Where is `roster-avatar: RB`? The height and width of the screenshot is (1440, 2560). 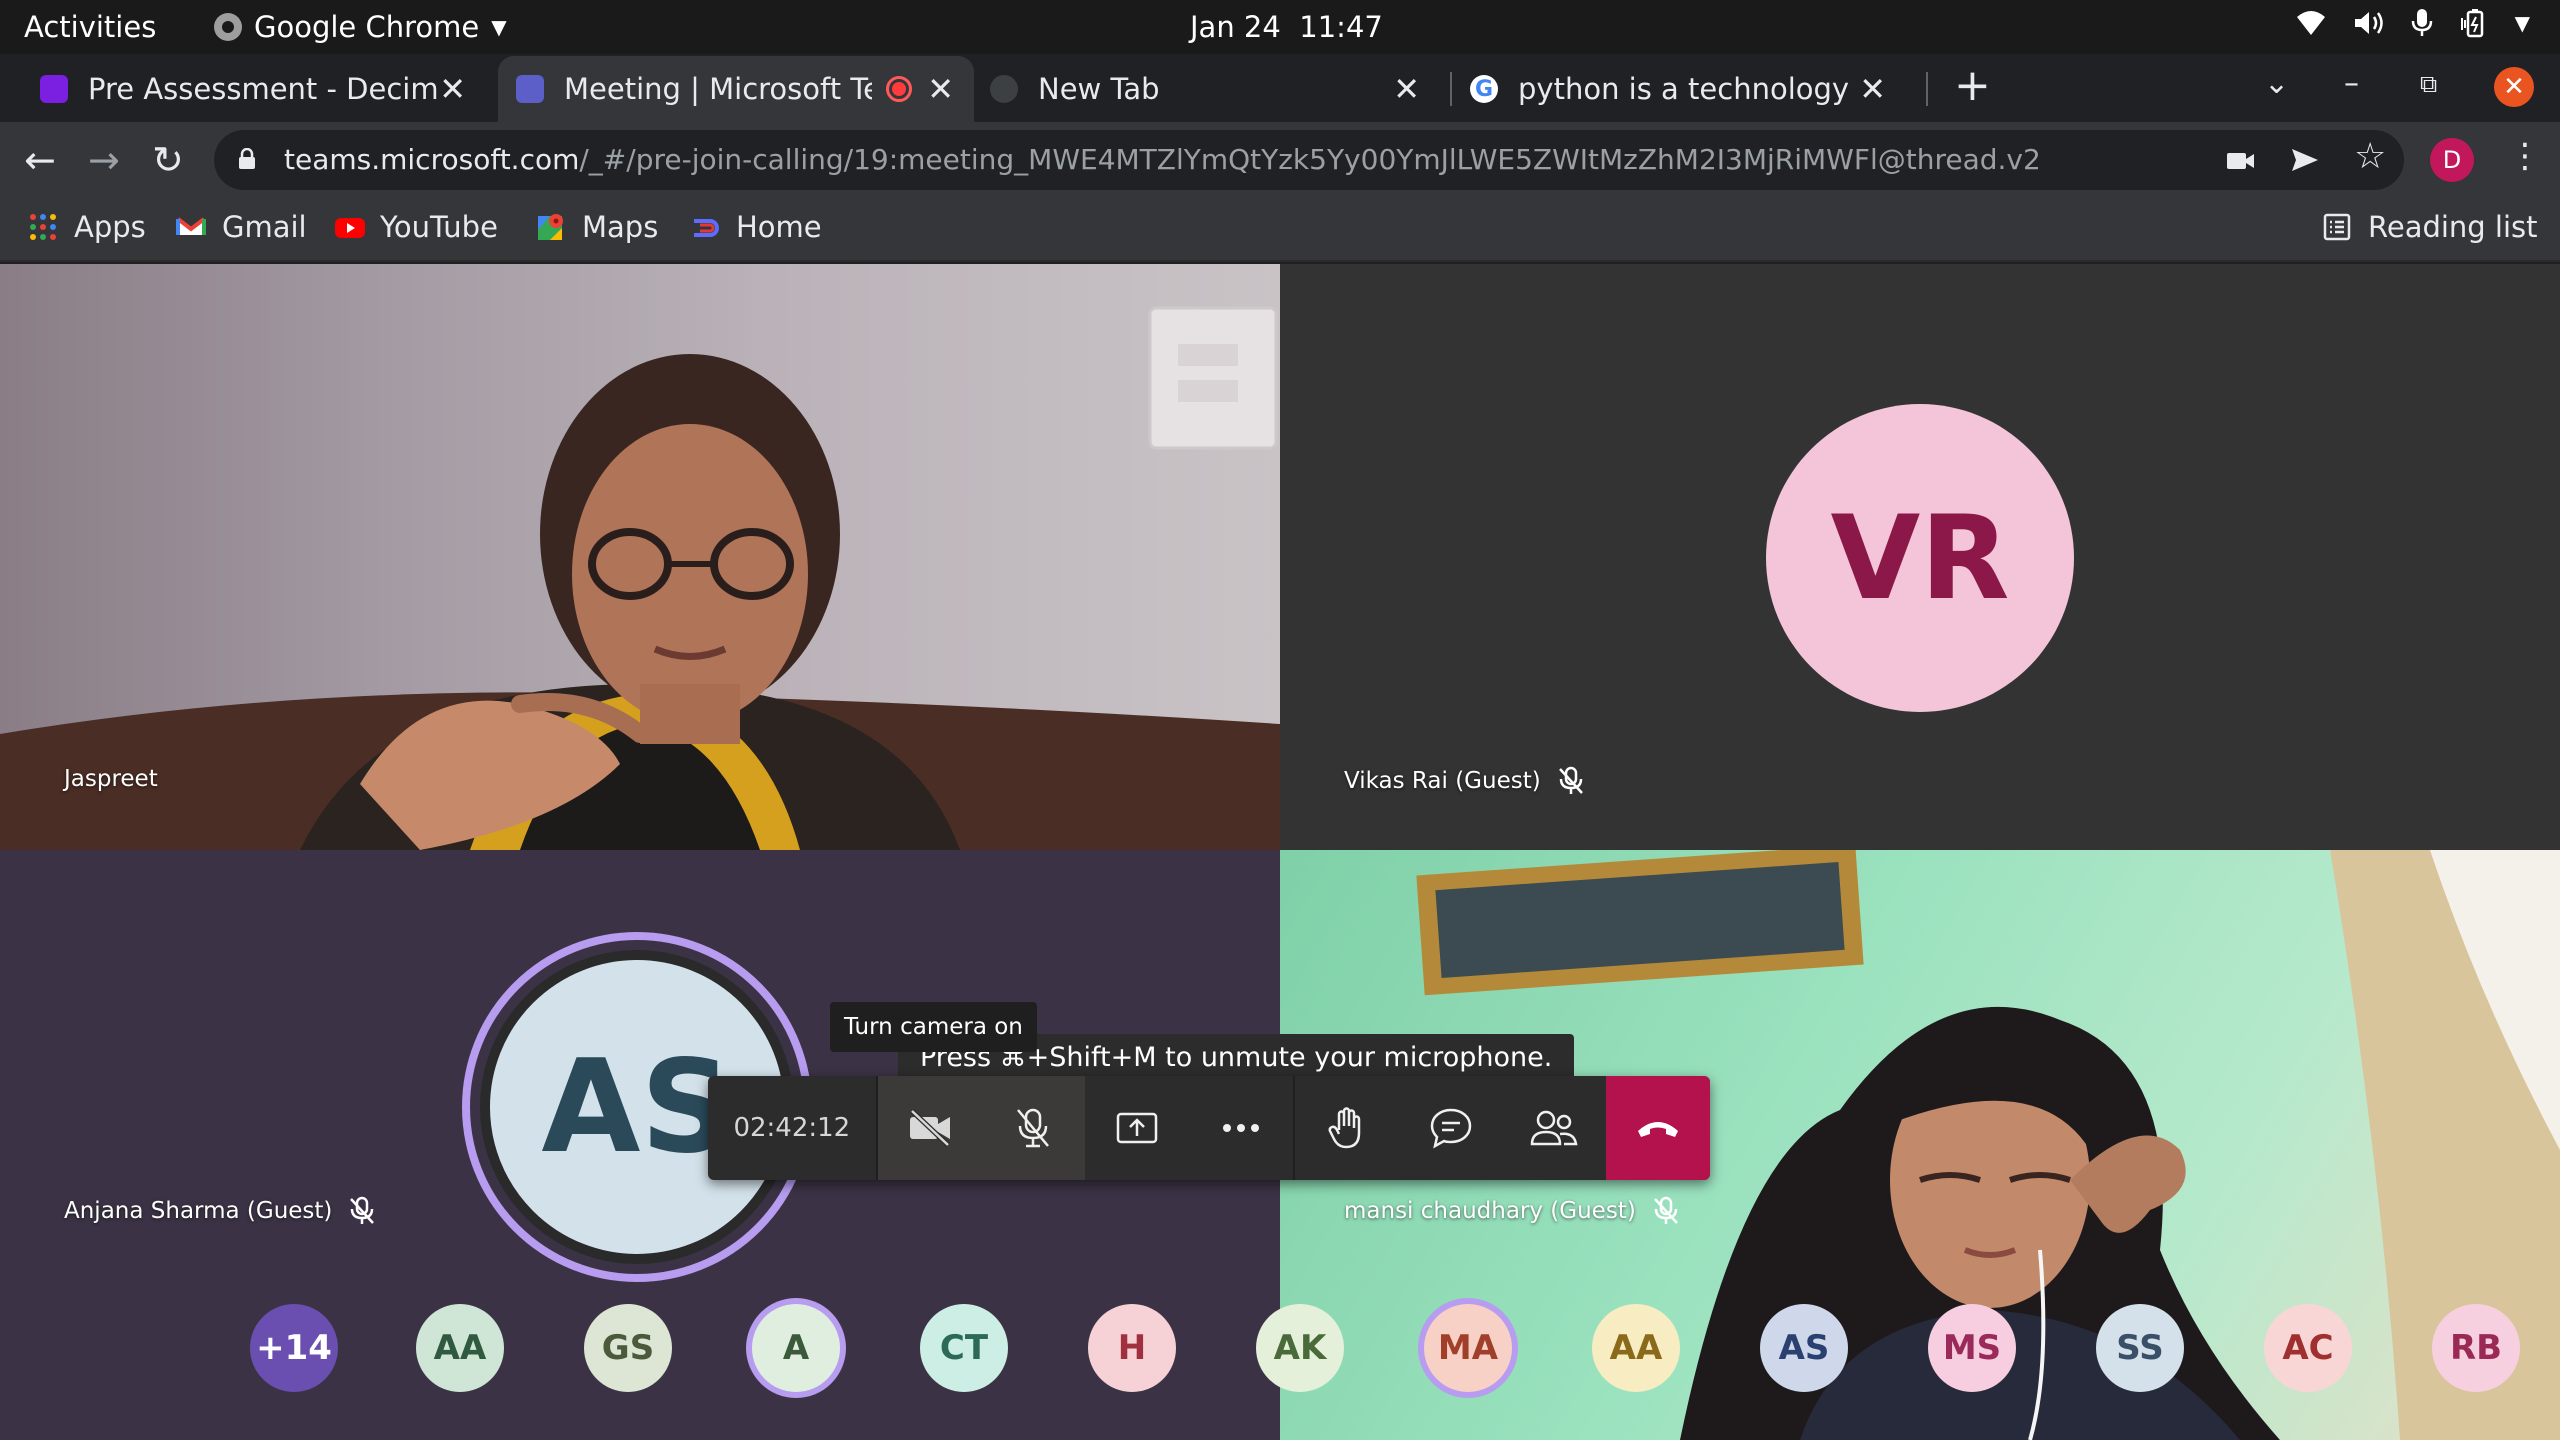 roster-avatar: RB is located at coordinates (2476, 1348).